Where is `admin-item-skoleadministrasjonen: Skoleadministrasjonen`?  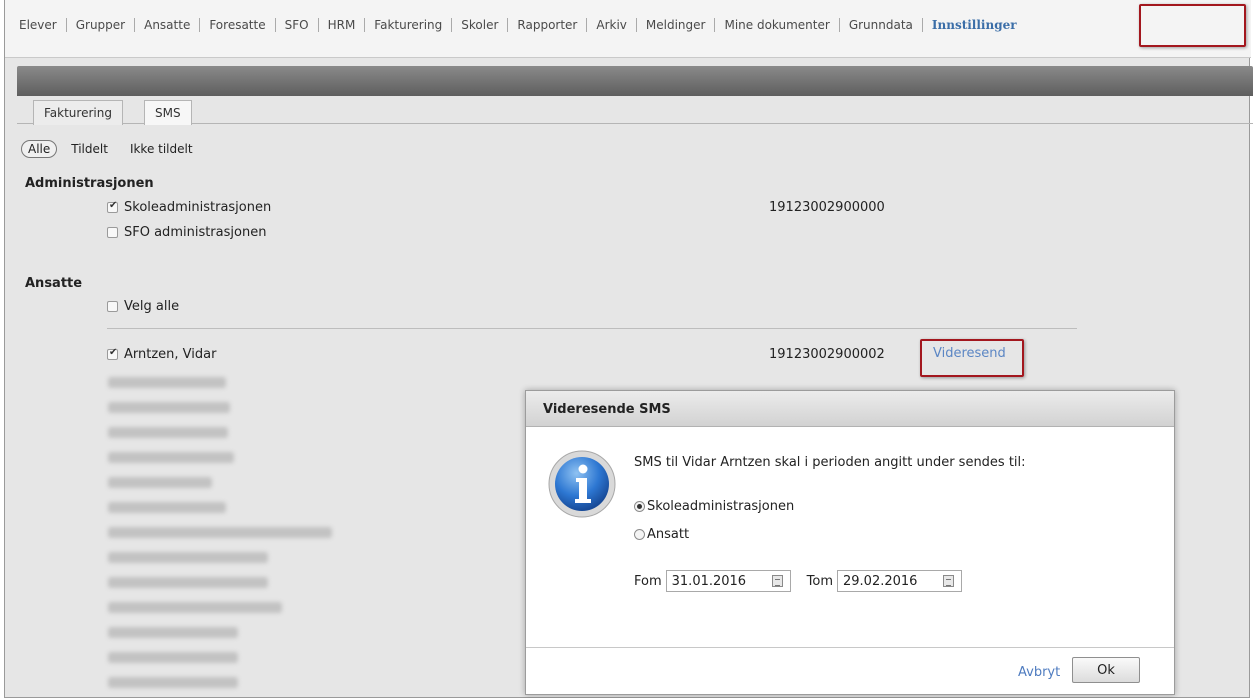
admin-item-skoleadministrasjonen: Skoleadministrasjonen is located at coordinates (189, 207).